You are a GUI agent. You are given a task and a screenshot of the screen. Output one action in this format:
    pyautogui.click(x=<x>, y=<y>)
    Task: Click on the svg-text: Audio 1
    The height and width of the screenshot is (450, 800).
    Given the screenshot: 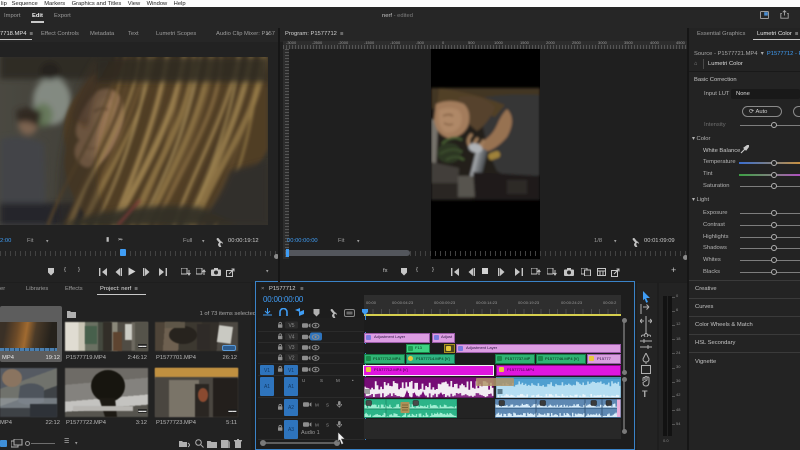 What is the action you would take?
    pyautogui.click(x=310, y=433)
    